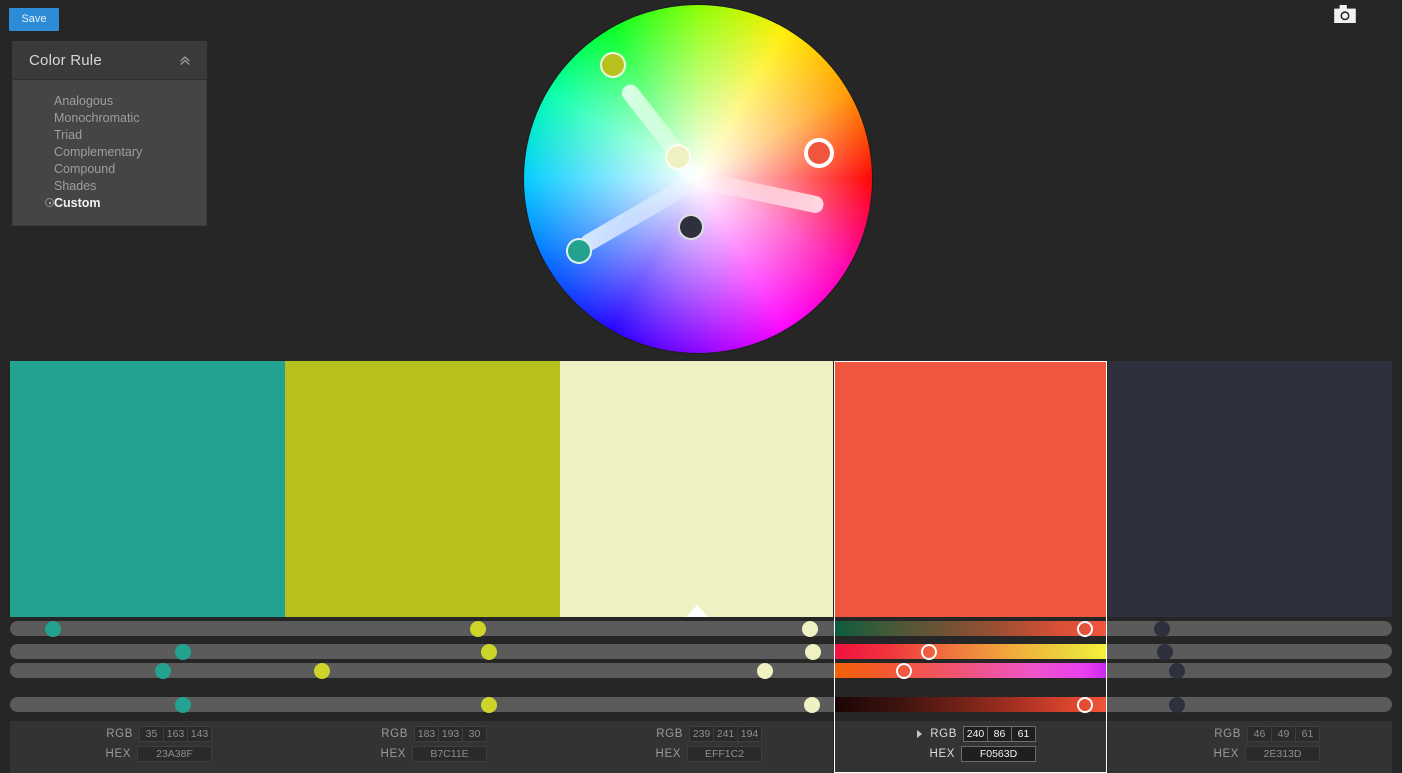 The image size is (1402, 773). I want to click on rgb-channel-input-r: 35, so click(151, 734).